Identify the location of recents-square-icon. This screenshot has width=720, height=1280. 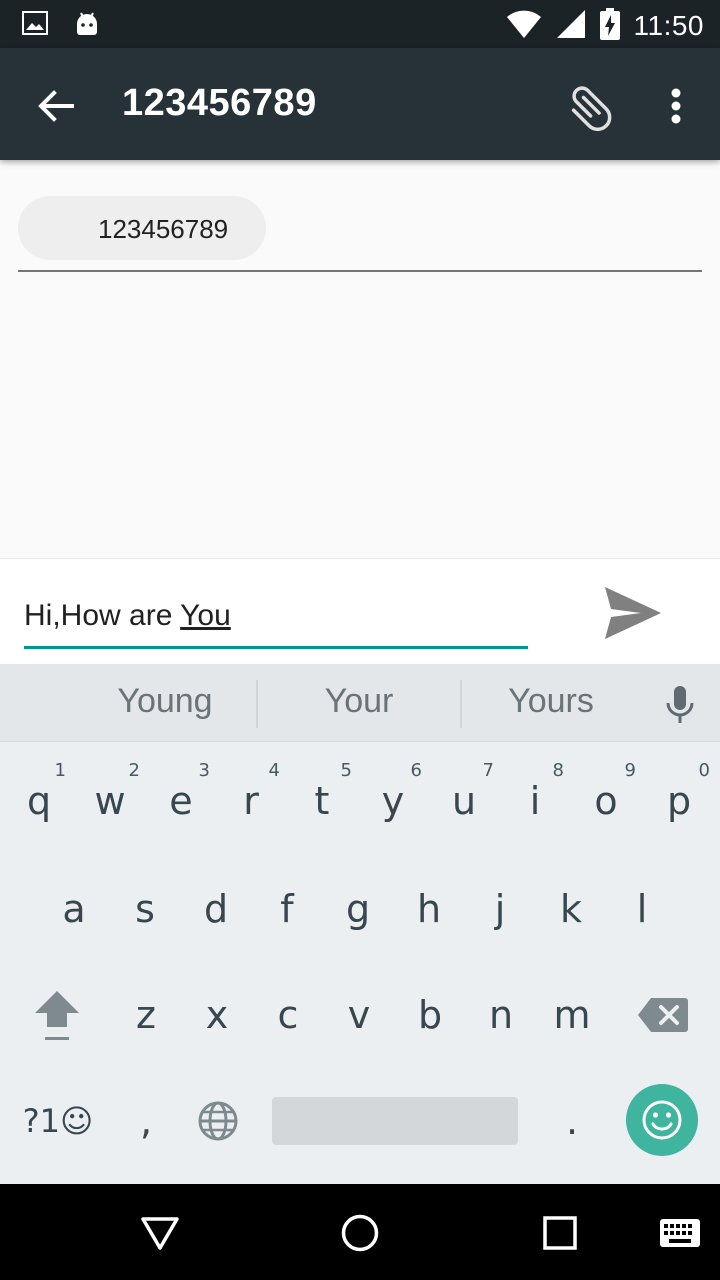
(560, 1233).